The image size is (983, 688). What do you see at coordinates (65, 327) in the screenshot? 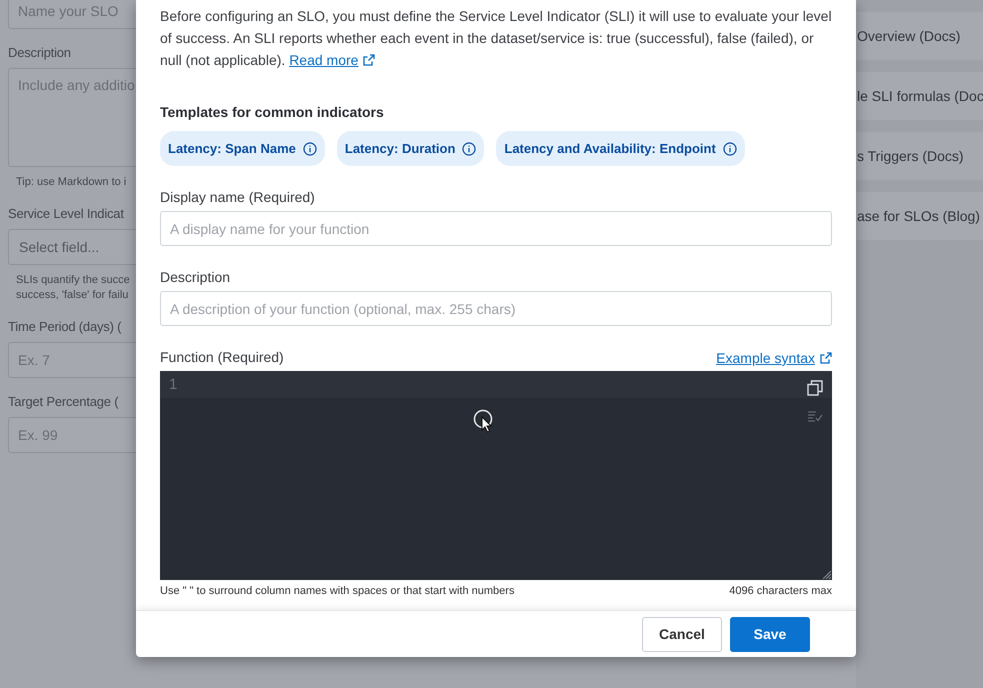
I see `field-label: Time Period (days) (` at bounding box center [65, 327].